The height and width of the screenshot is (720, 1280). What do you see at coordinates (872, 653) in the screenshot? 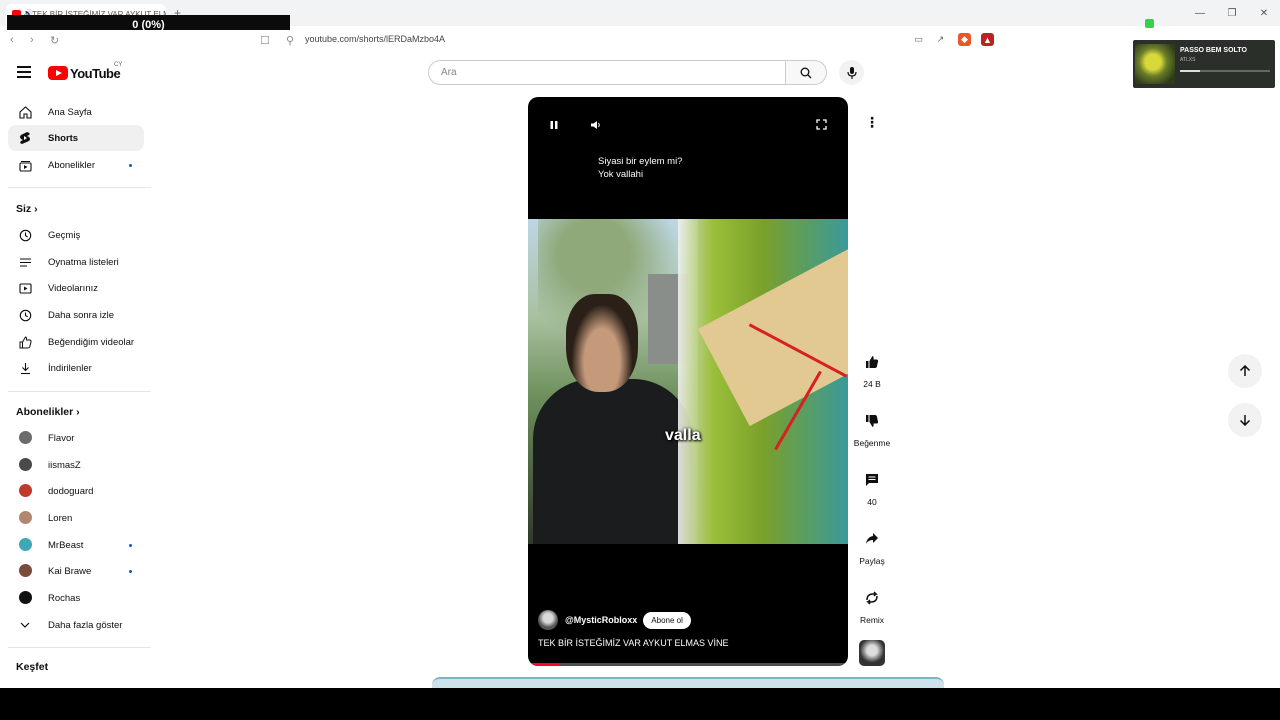
I see `sound-thumbnail` at bounding box center [872, 653].